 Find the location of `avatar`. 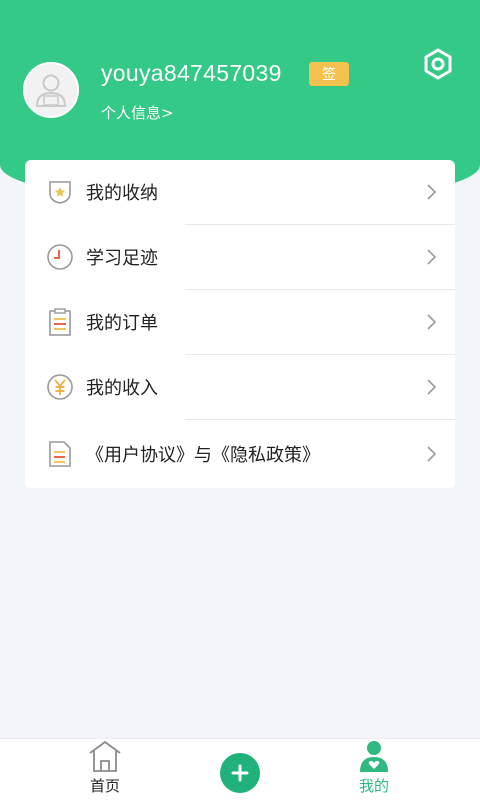

avatar is located at coordinates (51, 90).